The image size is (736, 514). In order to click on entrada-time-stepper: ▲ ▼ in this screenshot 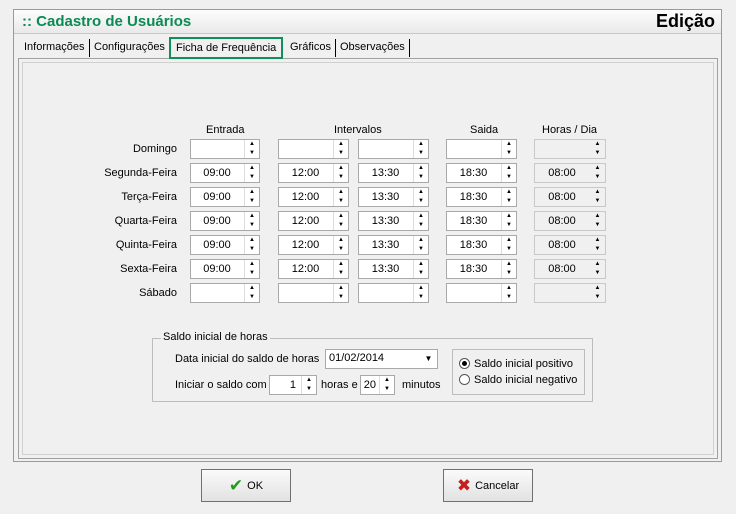, I will do `click(225, 149)`.